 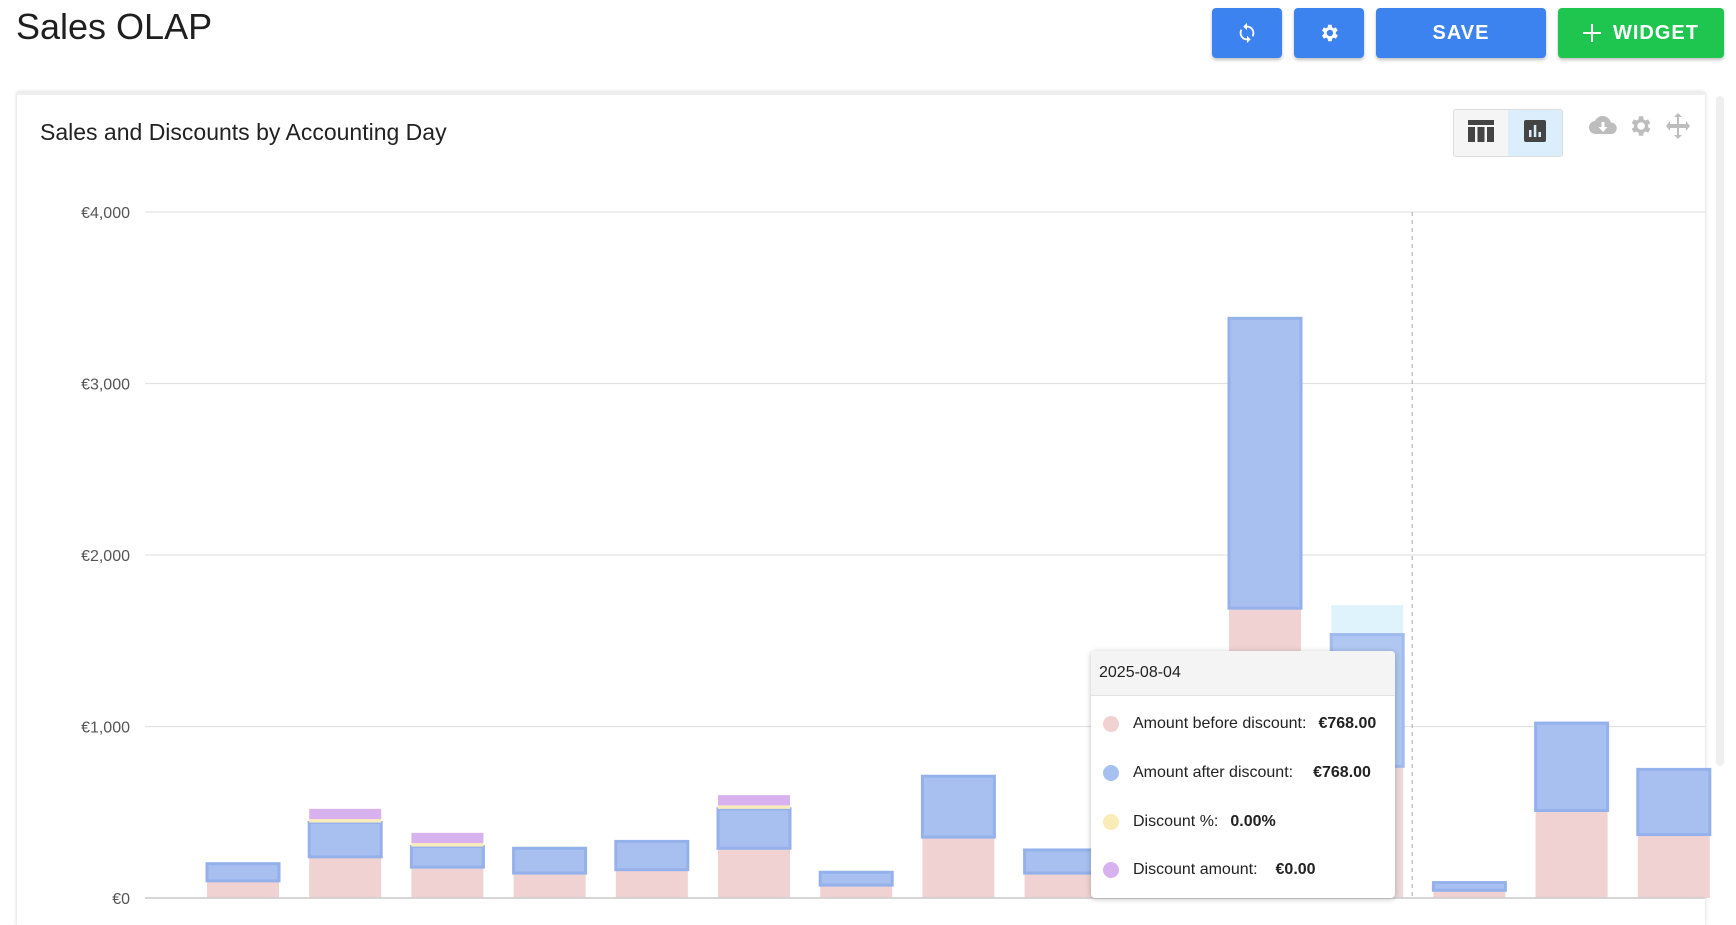 I want to click on y-tick-label: €4,000, so click(x=105, y=213).